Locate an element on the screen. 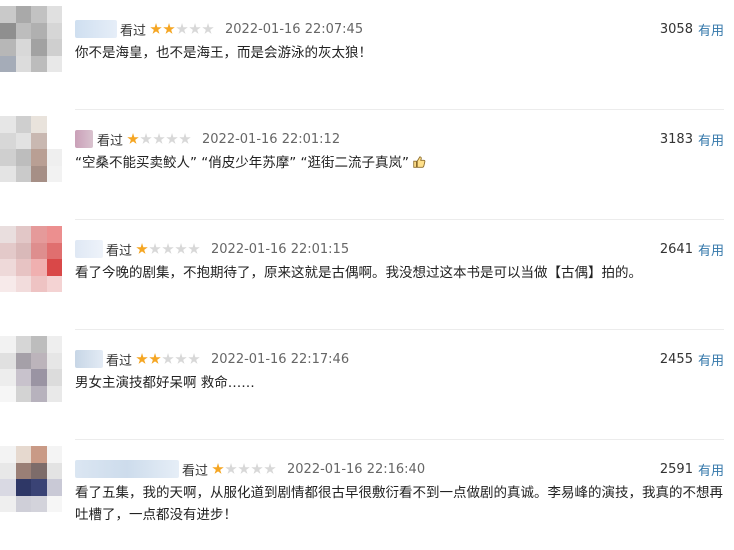  review-meta: 看过 2022-01-16 22:01:15 is located at coordinates (228, 249).